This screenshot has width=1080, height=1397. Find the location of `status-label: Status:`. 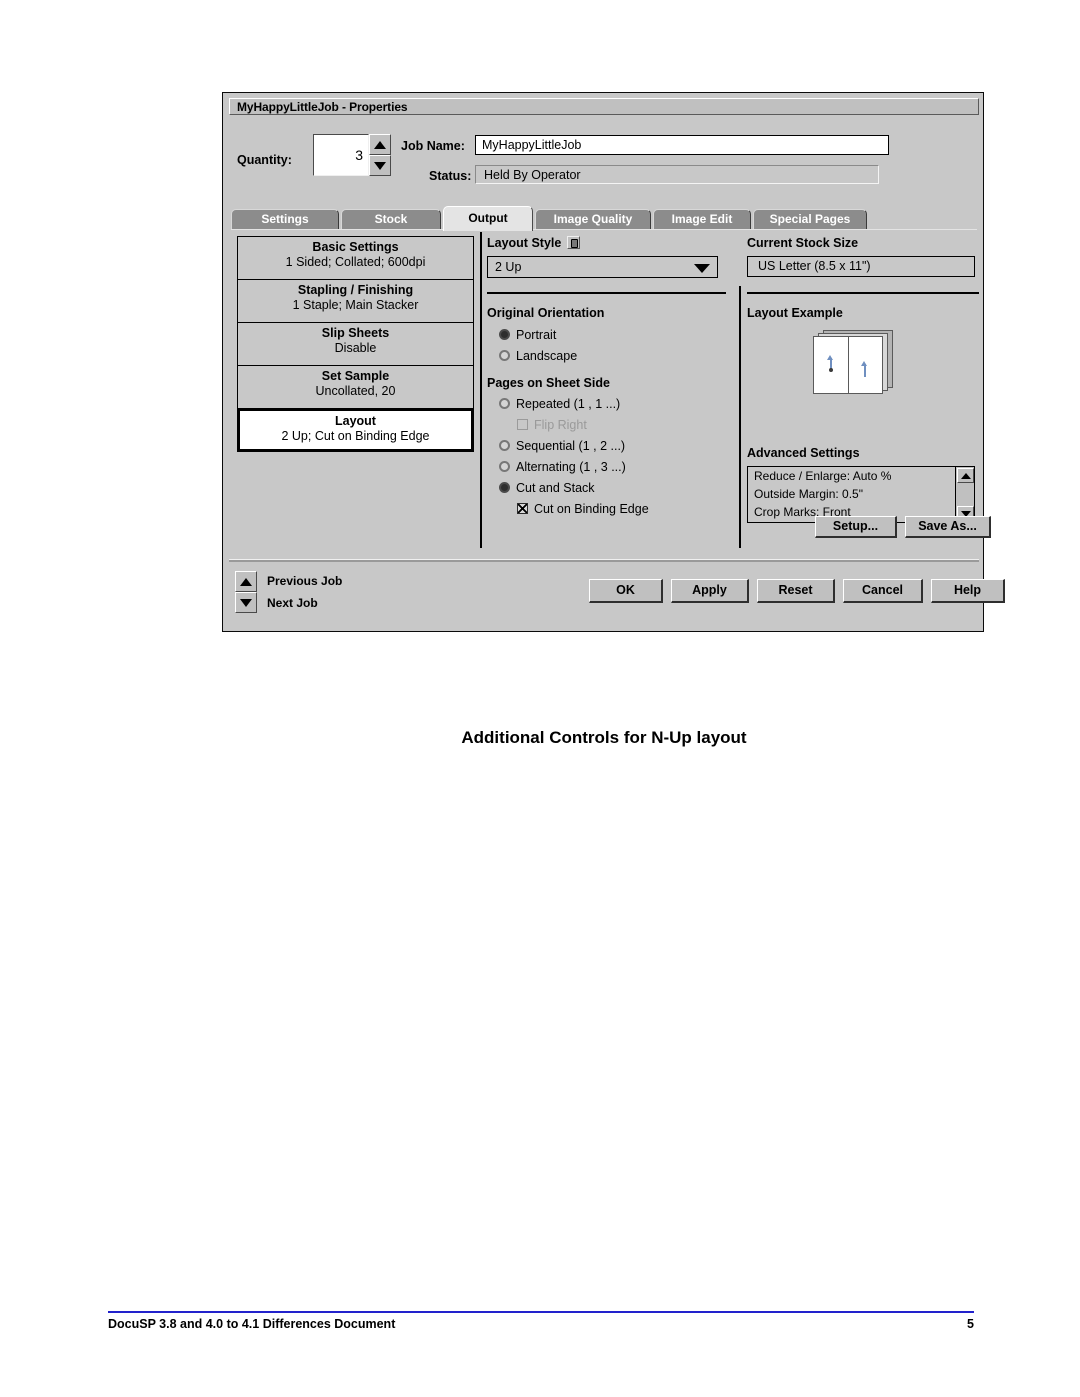

status-label: Status: is located at coordinates (450, 176).